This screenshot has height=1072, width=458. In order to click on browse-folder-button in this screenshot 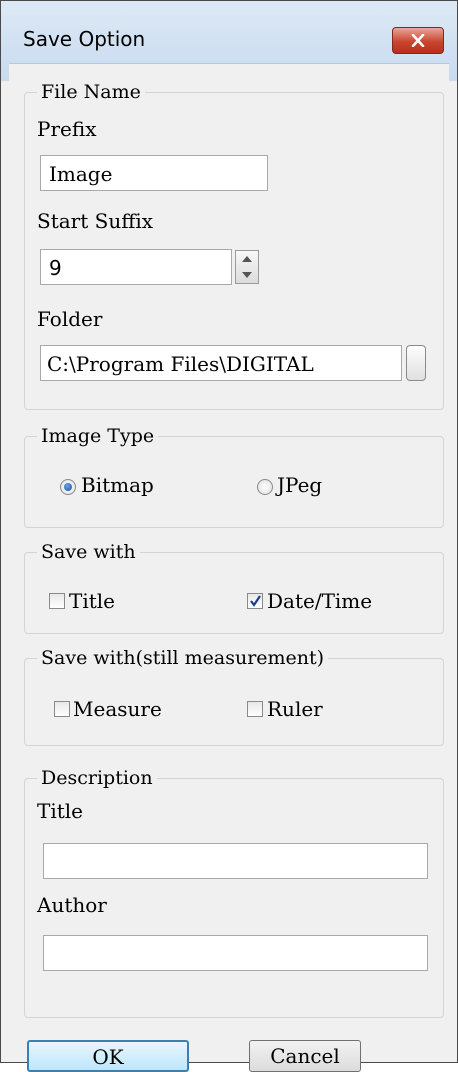, I will do `click(416, 363)`.